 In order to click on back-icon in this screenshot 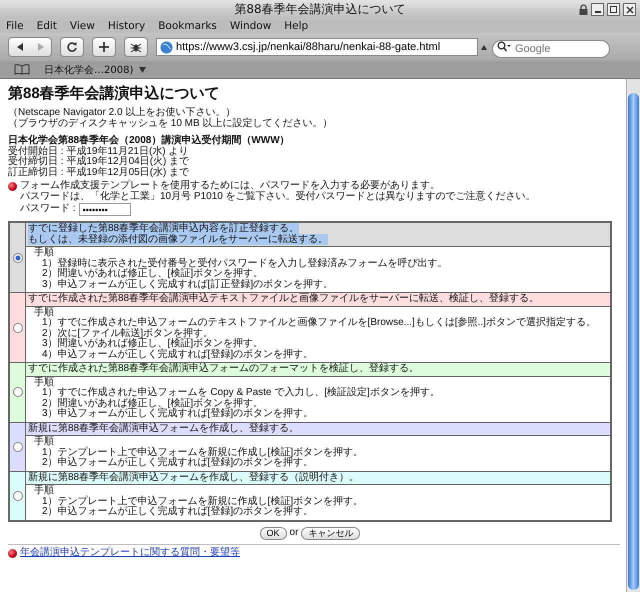, I will do `click(19, 47)`.